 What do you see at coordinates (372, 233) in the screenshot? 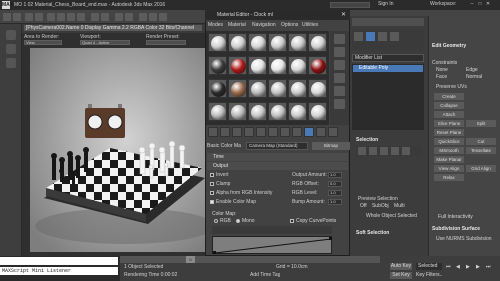
I see `soft-selection-section: Soft Selection` at bounding box center [372, 233].